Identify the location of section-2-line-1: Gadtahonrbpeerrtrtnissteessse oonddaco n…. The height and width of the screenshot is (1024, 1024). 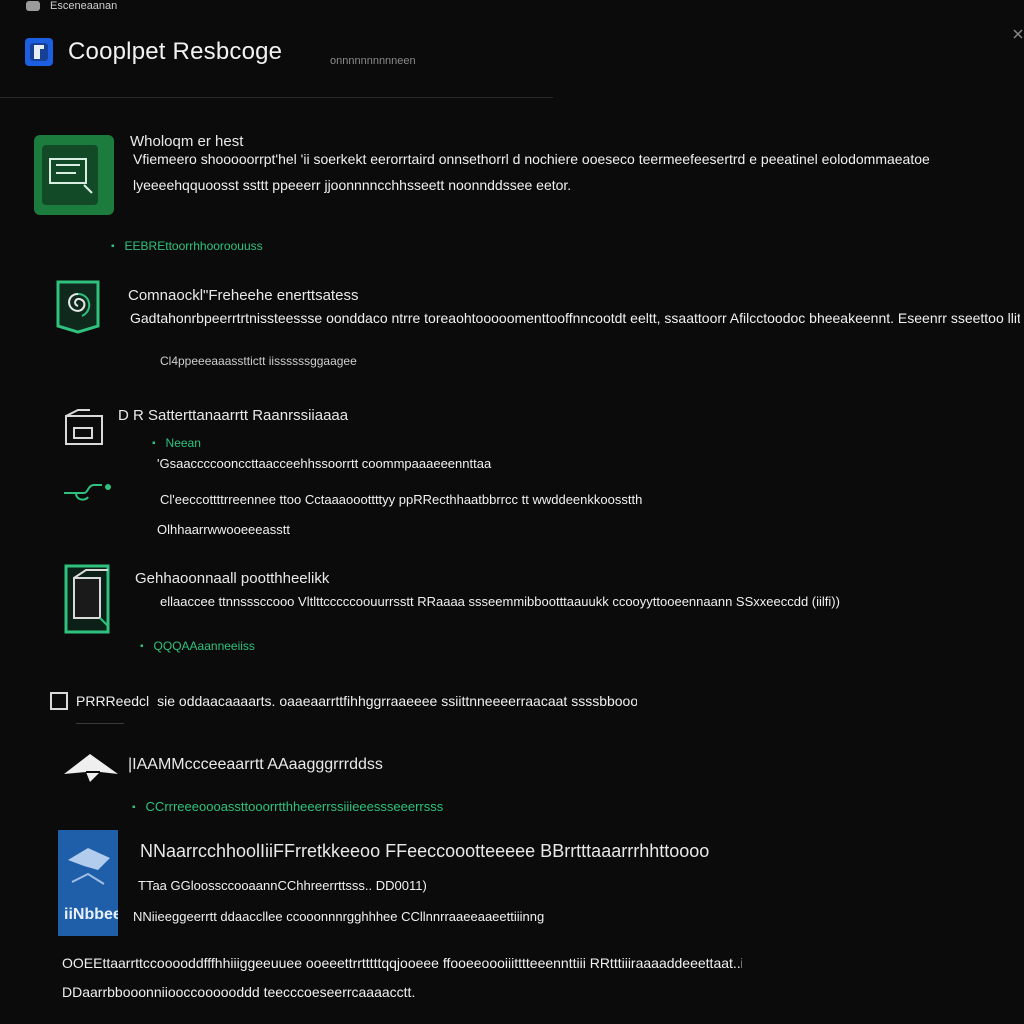
(575, 318).